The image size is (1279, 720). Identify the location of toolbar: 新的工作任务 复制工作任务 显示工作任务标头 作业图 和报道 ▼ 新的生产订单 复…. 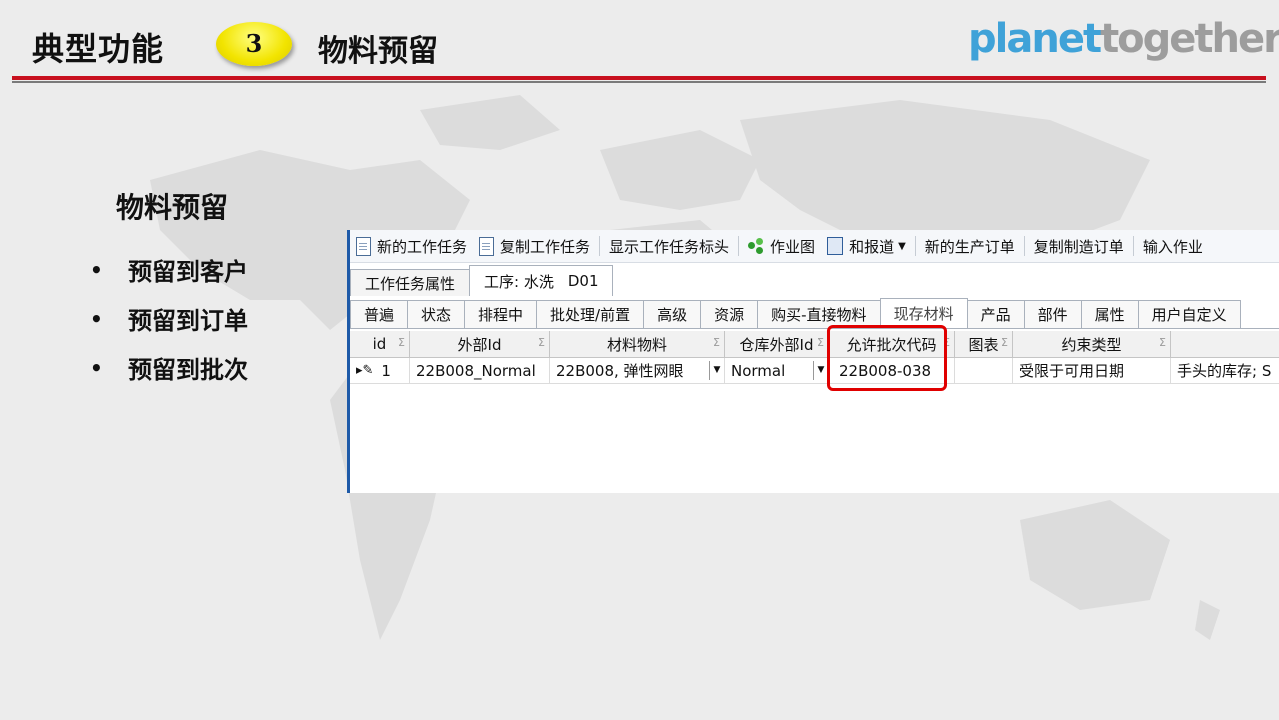
(814, 246).